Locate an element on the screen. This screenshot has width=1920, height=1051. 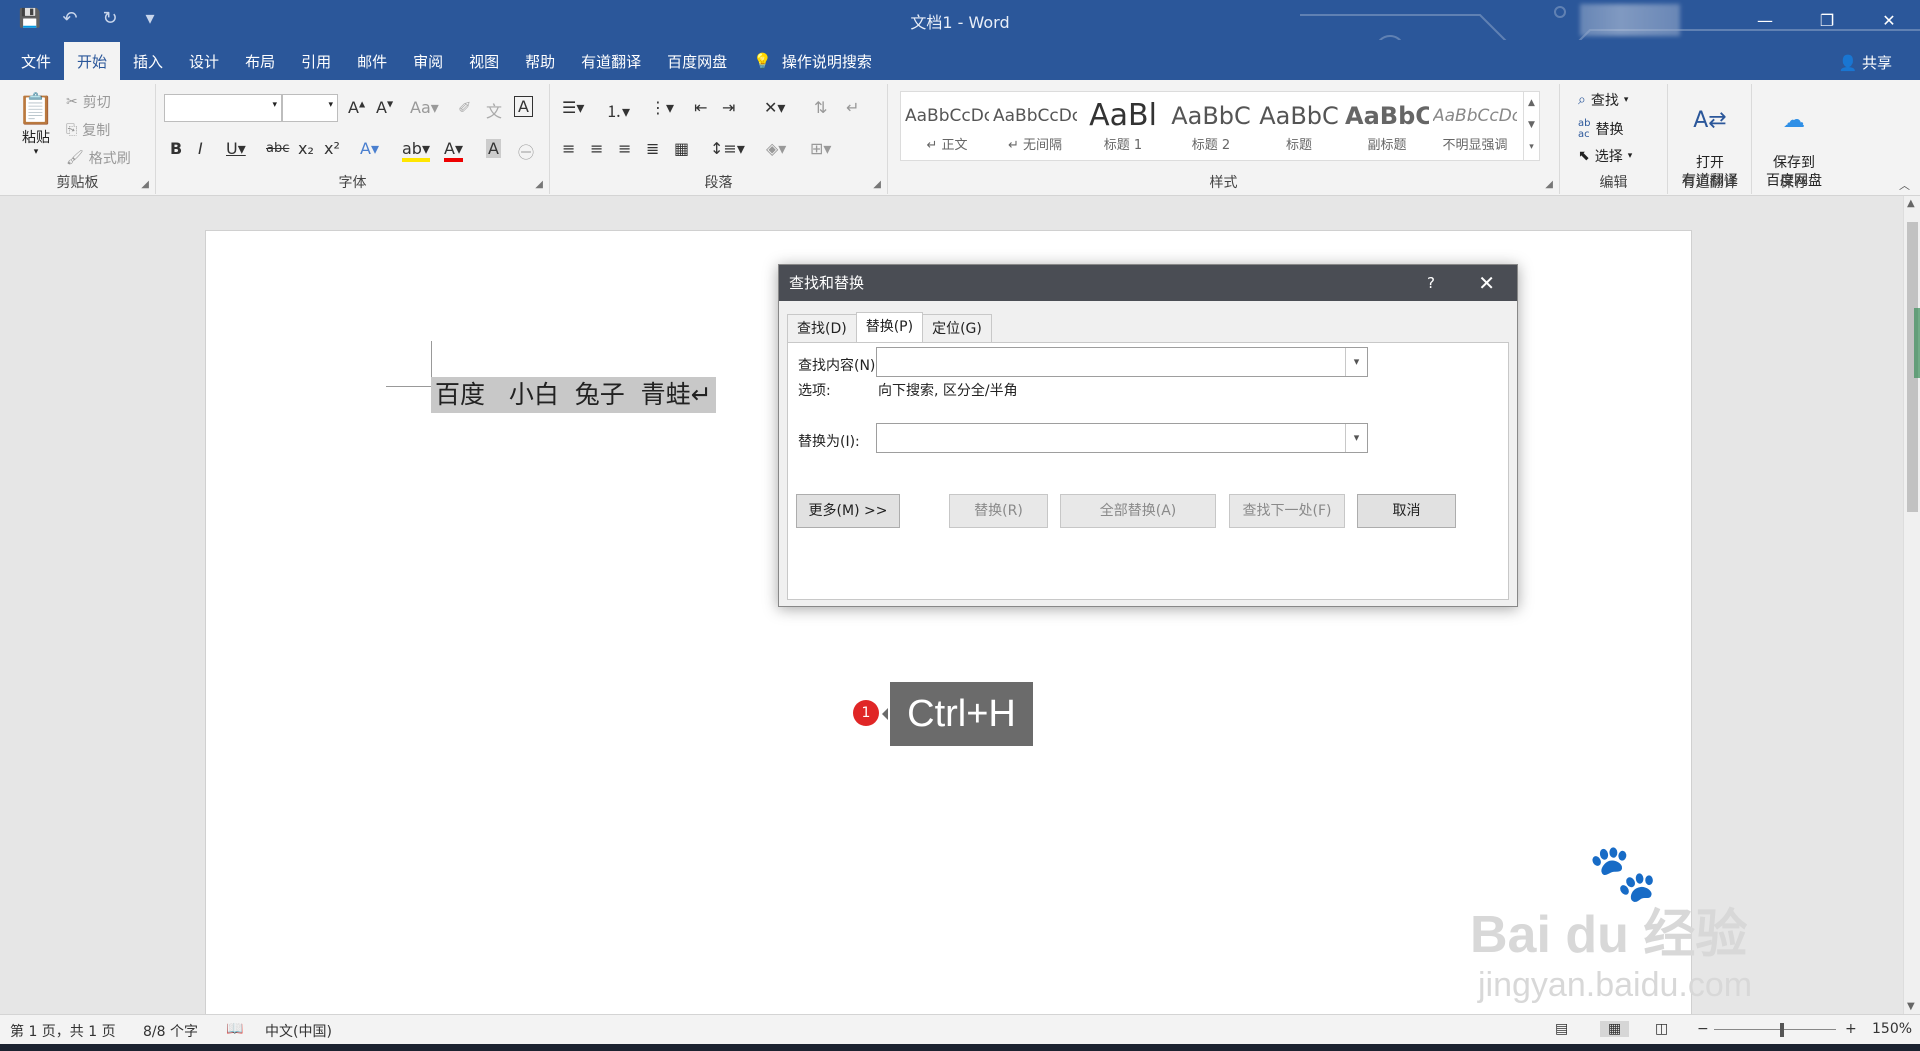
collapse-ribbon-icon: ︿ is located at coordinates (1904, 185).